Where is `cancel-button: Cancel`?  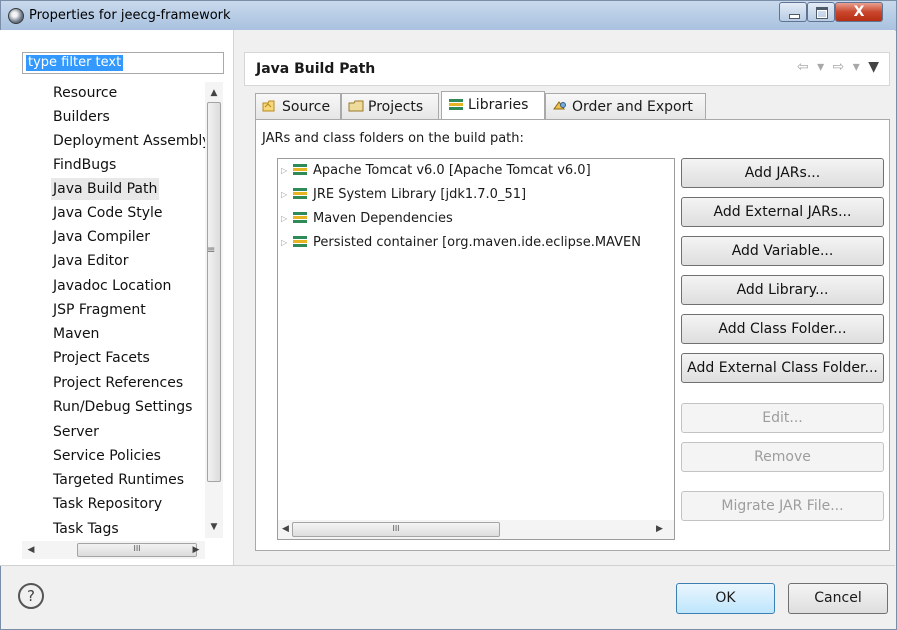 cancel-button: Cancel is located at coordinates (838, 598).